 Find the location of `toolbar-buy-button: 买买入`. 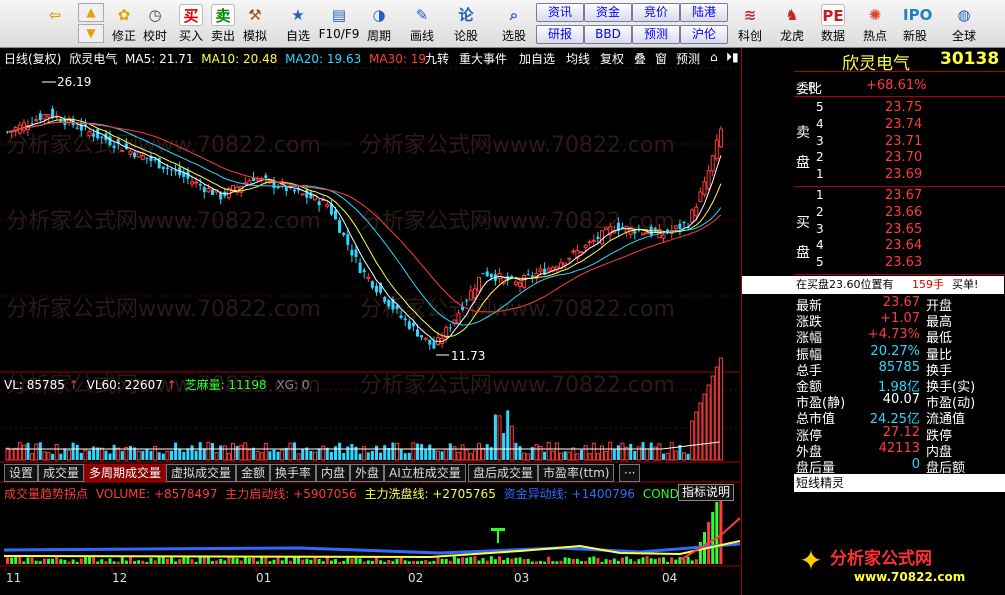

toolbar-buy-button: 买买入 is located at coordinates (191, 24).